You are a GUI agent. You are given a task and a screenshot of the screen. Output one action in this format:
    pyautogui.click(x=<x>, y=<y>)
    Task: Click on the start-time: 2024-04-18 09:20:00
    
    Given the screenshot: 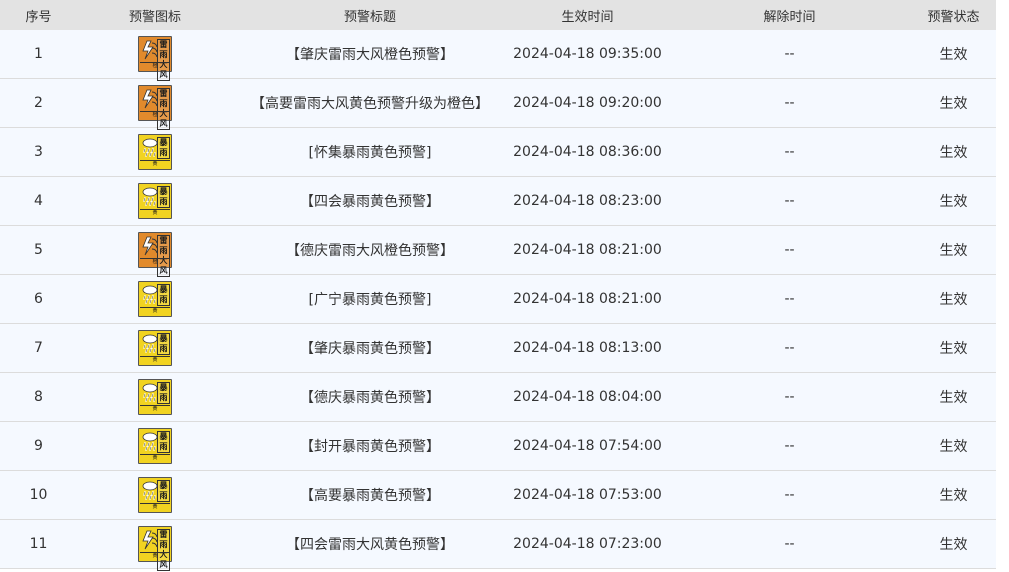 What is the action you would take?
    pyautogui.click(x=587, y=103)
    